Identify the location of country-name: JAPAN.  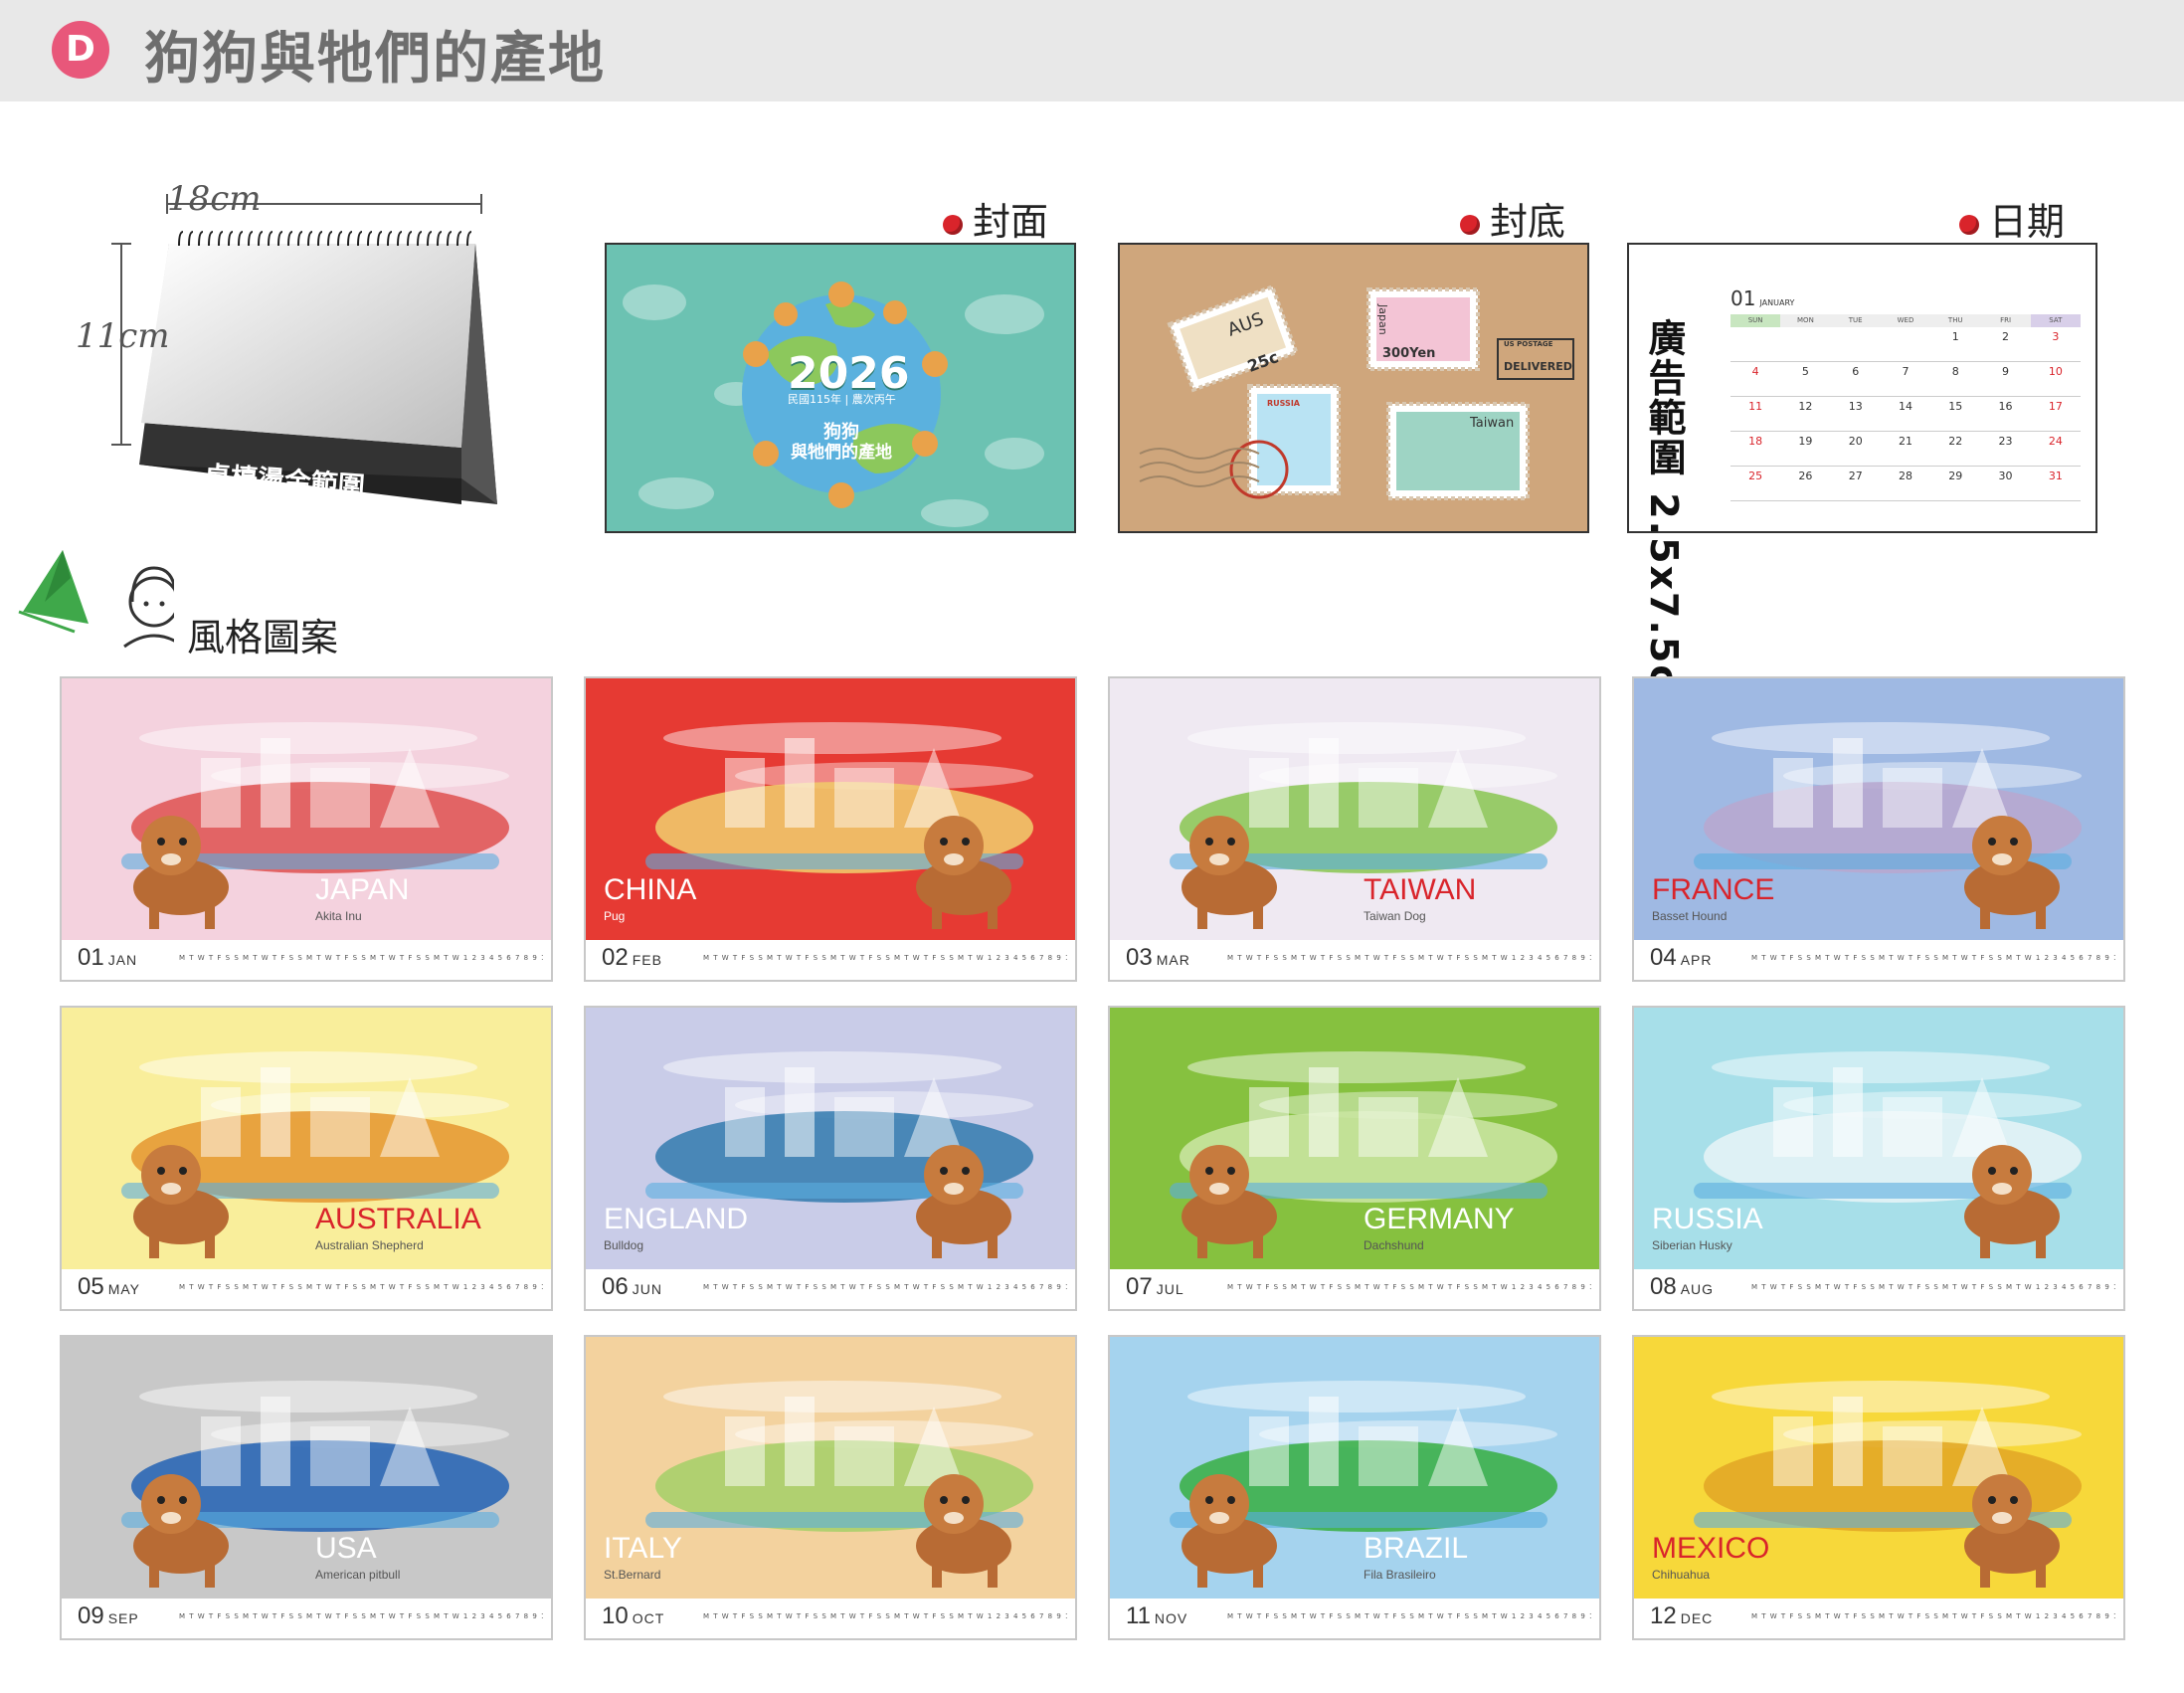
(362, 889).